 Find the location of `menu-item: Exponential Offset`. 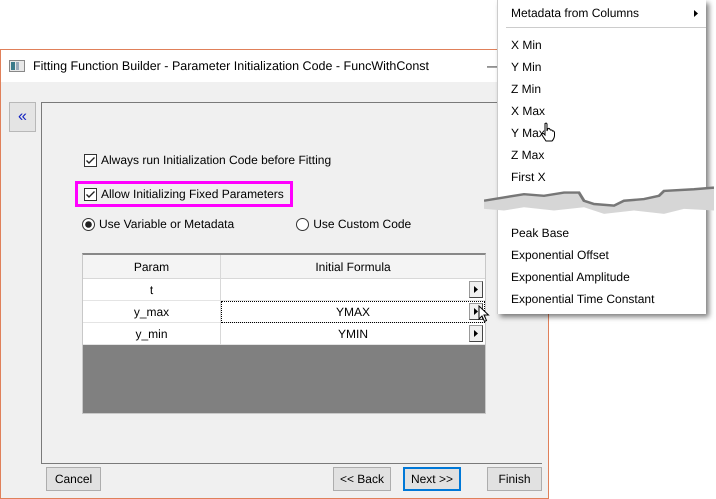

menu-item: Exponential Offset is located at coordinates (602, 255).